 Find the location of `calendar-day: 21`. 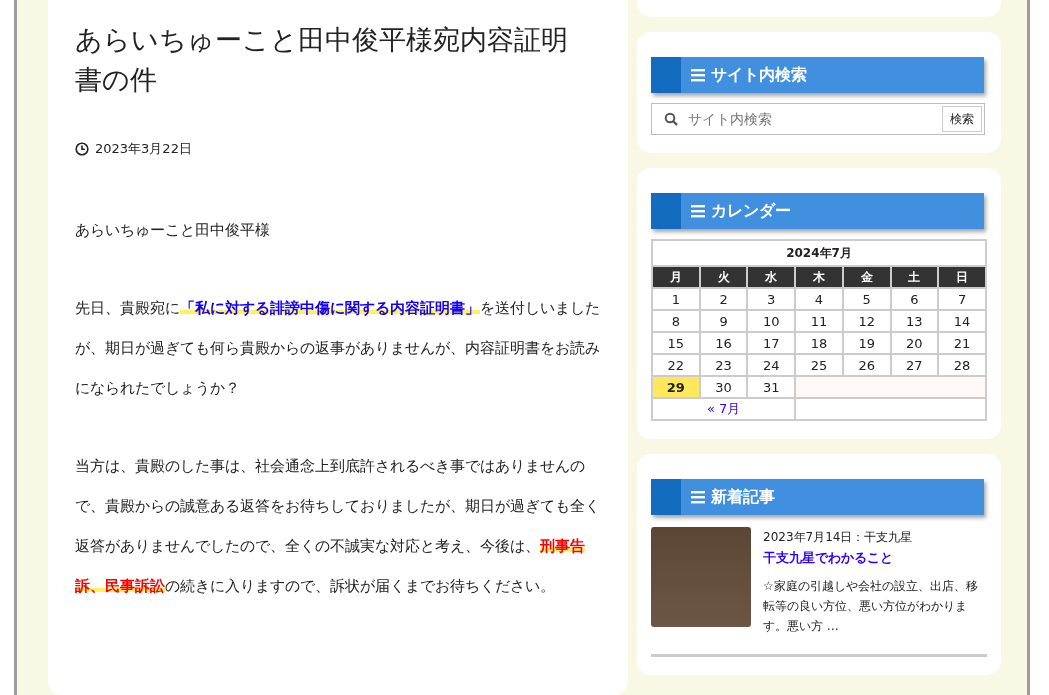

calendar-day: 21 is located at coordinates (962, 343).